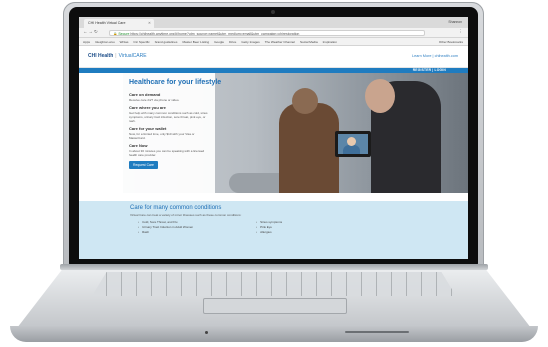 This screenshot has height=347, width=548. I want to click on webcam, so click(273, 12).